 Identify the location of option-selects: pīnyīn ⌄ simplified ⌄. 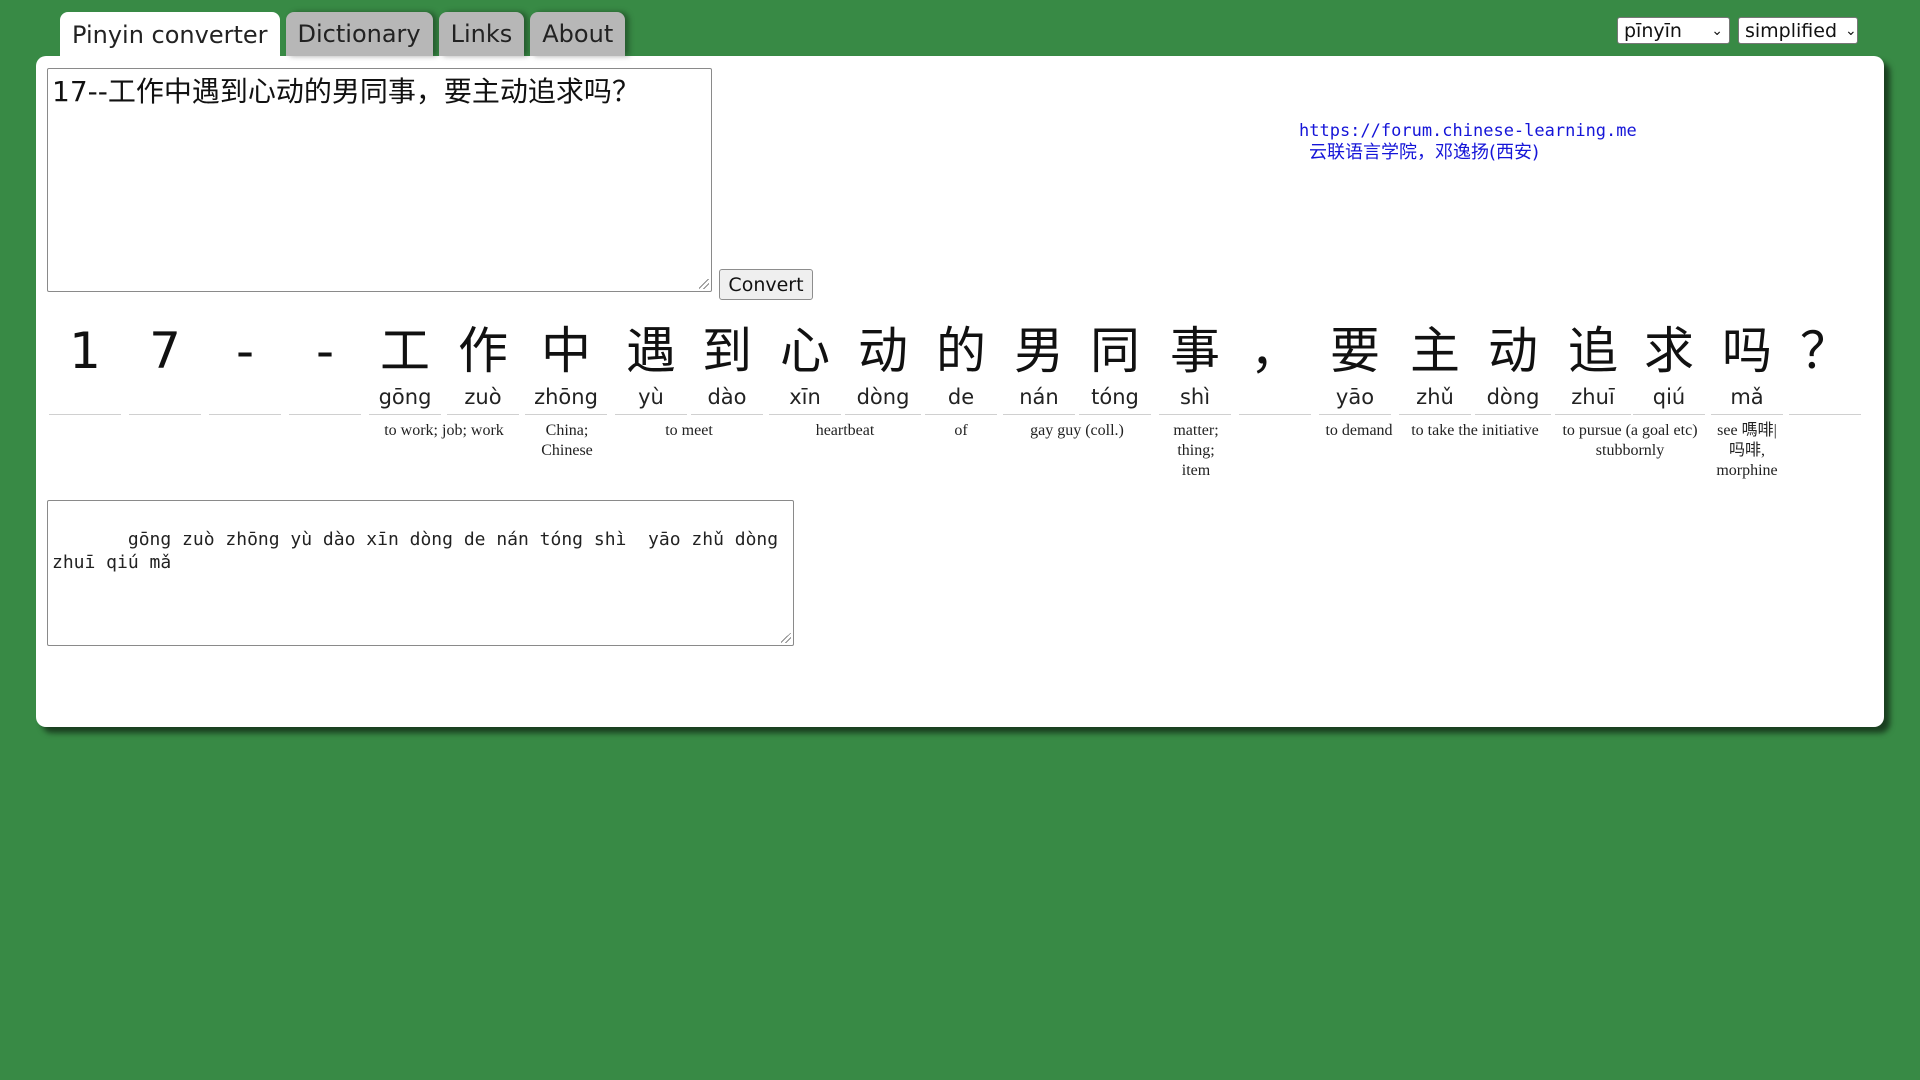
(1737, 30).